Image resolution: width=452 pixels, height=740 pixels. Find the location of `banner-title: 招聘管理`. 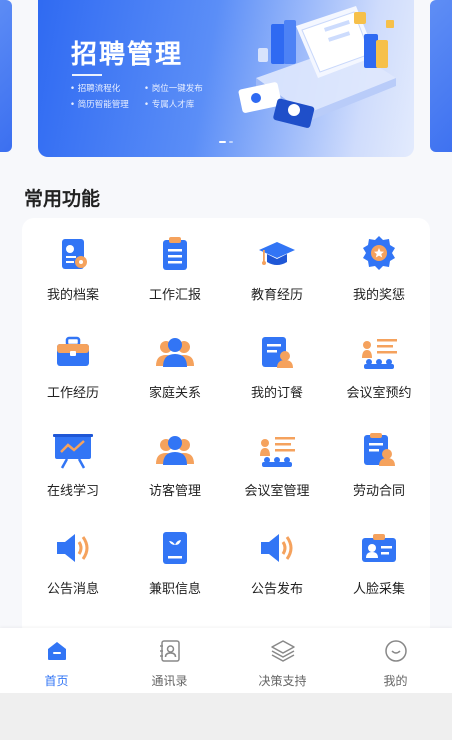

banner-title: 招聘管理 is located at coordinates (127, 55).